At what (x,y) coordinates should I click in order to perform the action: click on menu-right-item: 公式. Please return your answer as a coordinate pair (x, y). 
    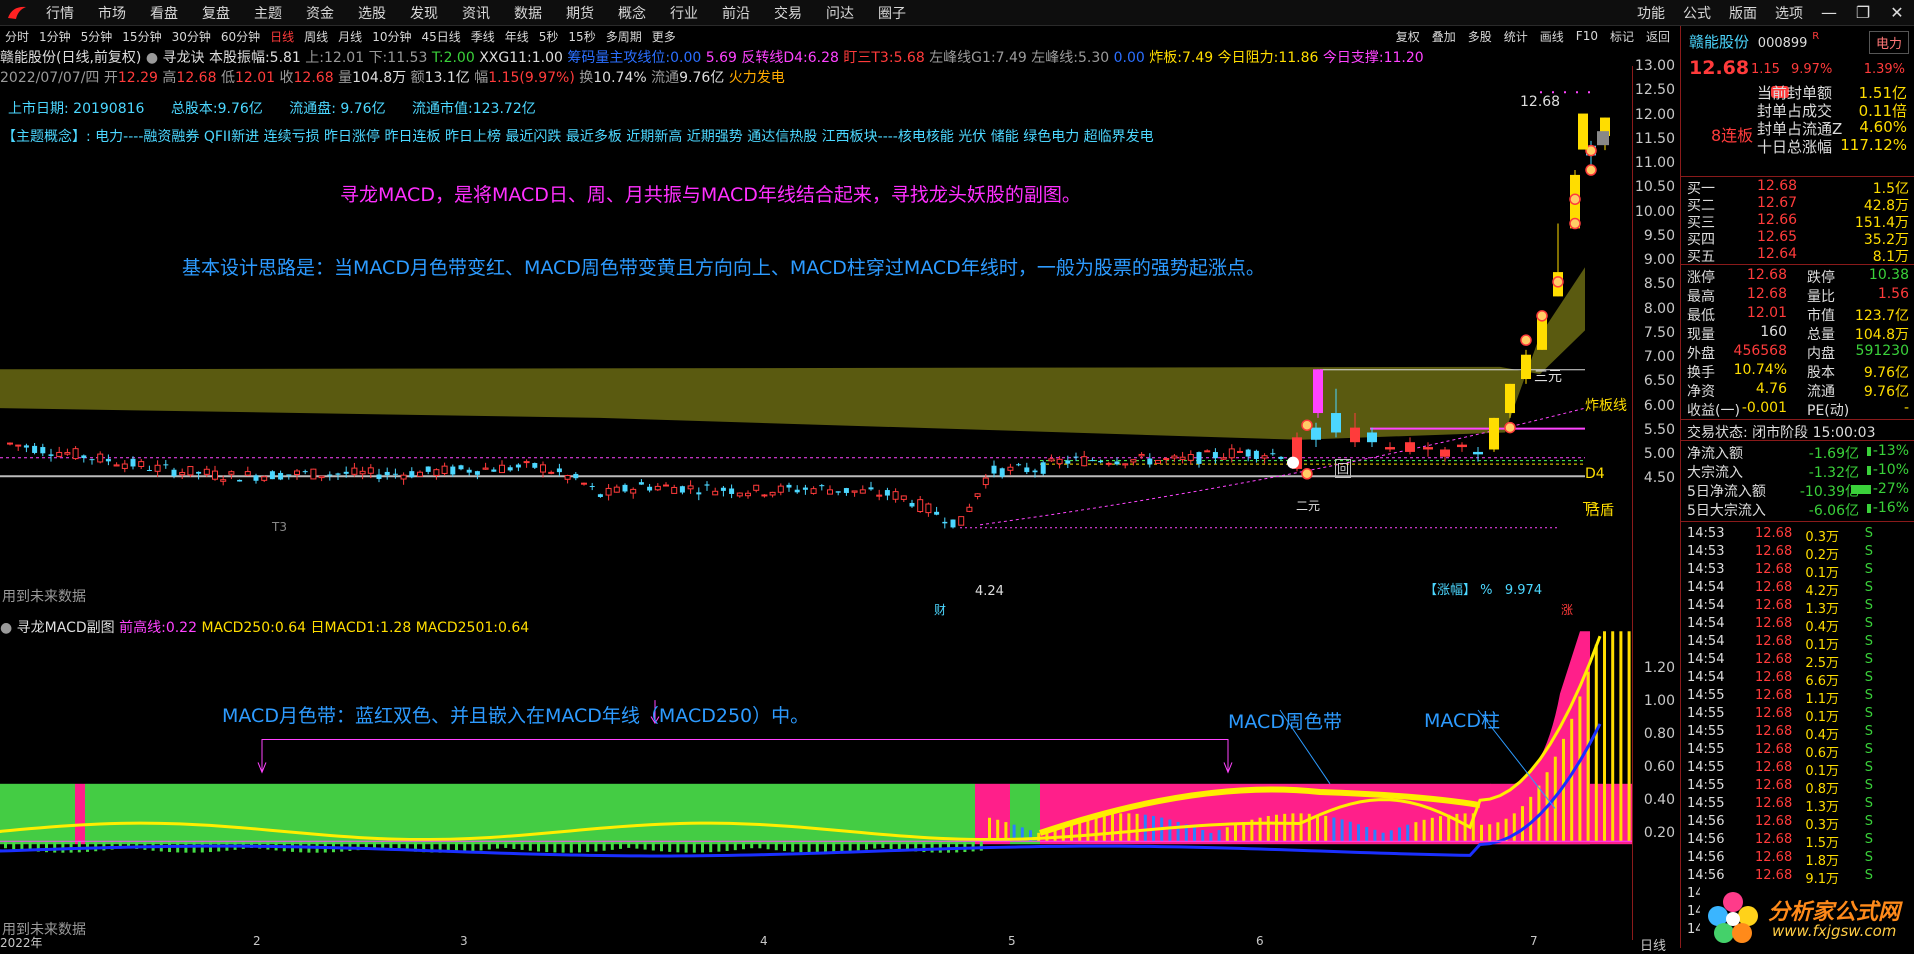
    Looking at the image, I should click on (1697, 13).